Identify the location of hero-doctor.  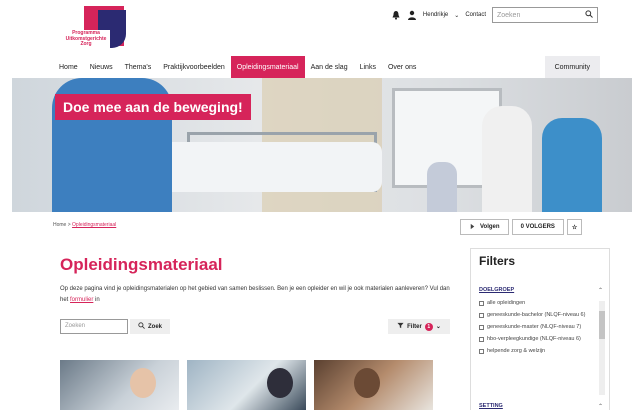
(507, 159).